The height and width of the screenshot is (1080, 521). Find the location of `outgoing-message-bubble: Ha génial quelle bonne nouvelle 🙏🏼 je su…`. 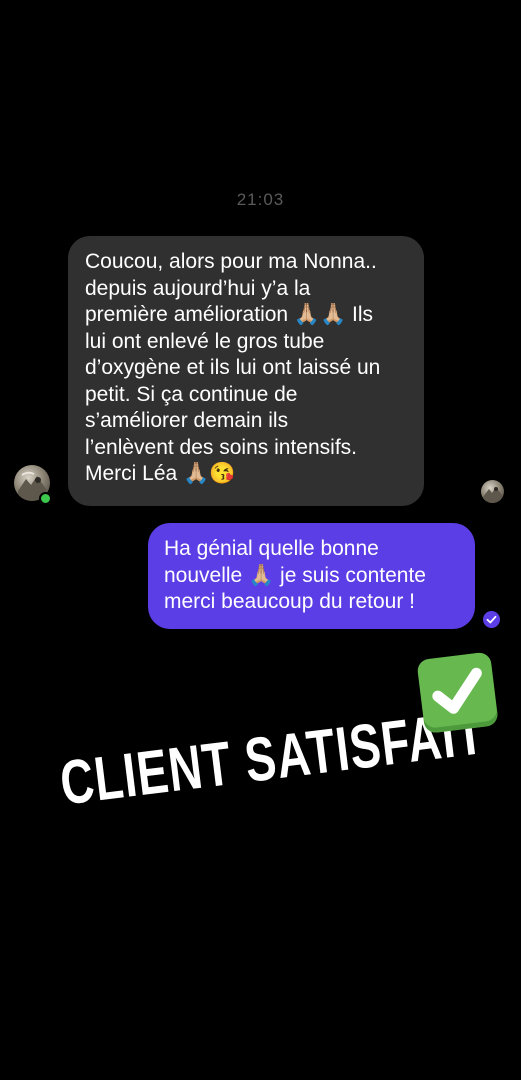

outgoing-message-bubble: Ha génial quelle bonne nouvelle 🙏🏼 je su… is located at coordinates (311, 576).